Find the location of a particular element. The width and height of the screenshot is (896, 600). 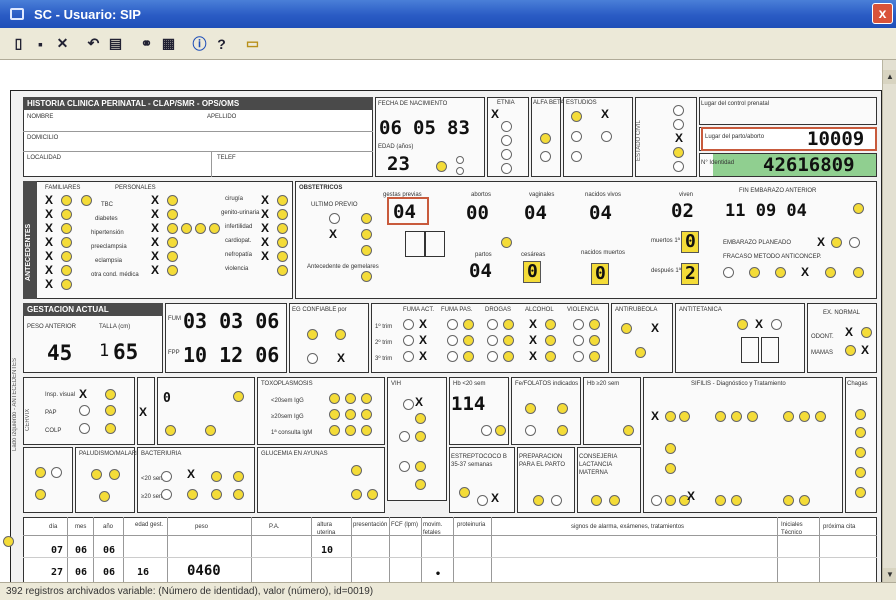

col-anio: año is located at coordinates (108, 527).